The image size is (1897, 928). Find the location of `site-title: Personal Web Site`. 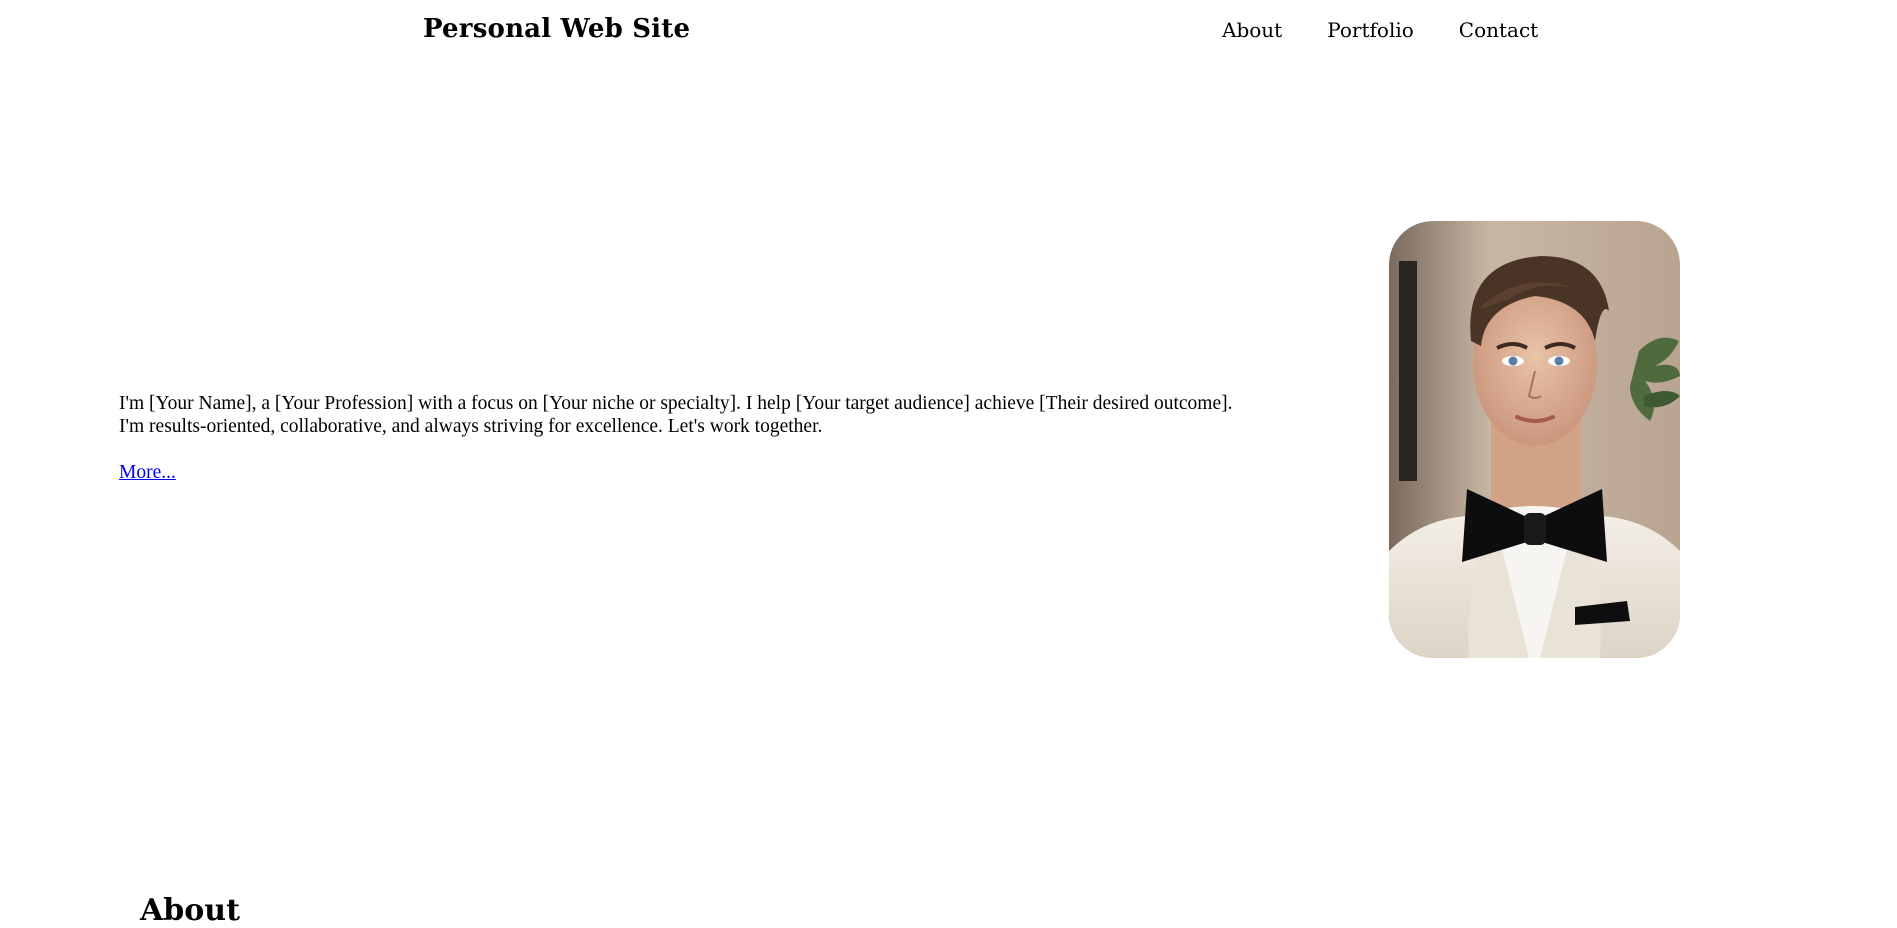

site-title: Personal Web Site is located at coordinates (557, 29).